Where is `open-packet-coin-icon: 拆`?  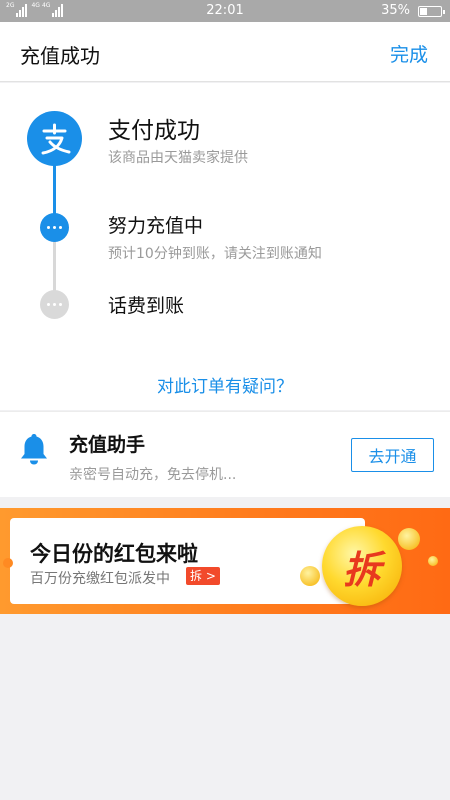 open-packet-coin-icon: 拆 is located at coordinates (362, 566).